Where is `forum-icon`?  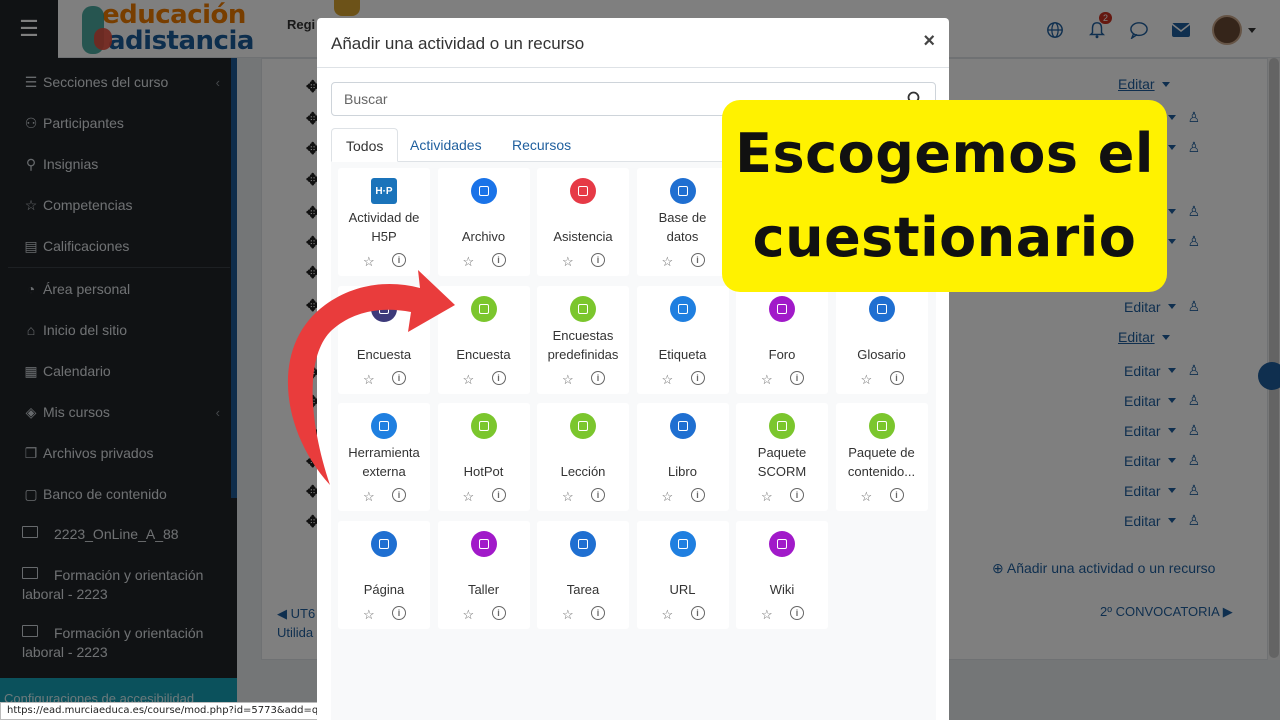
forum-icon is located at coordinates (782, 308).